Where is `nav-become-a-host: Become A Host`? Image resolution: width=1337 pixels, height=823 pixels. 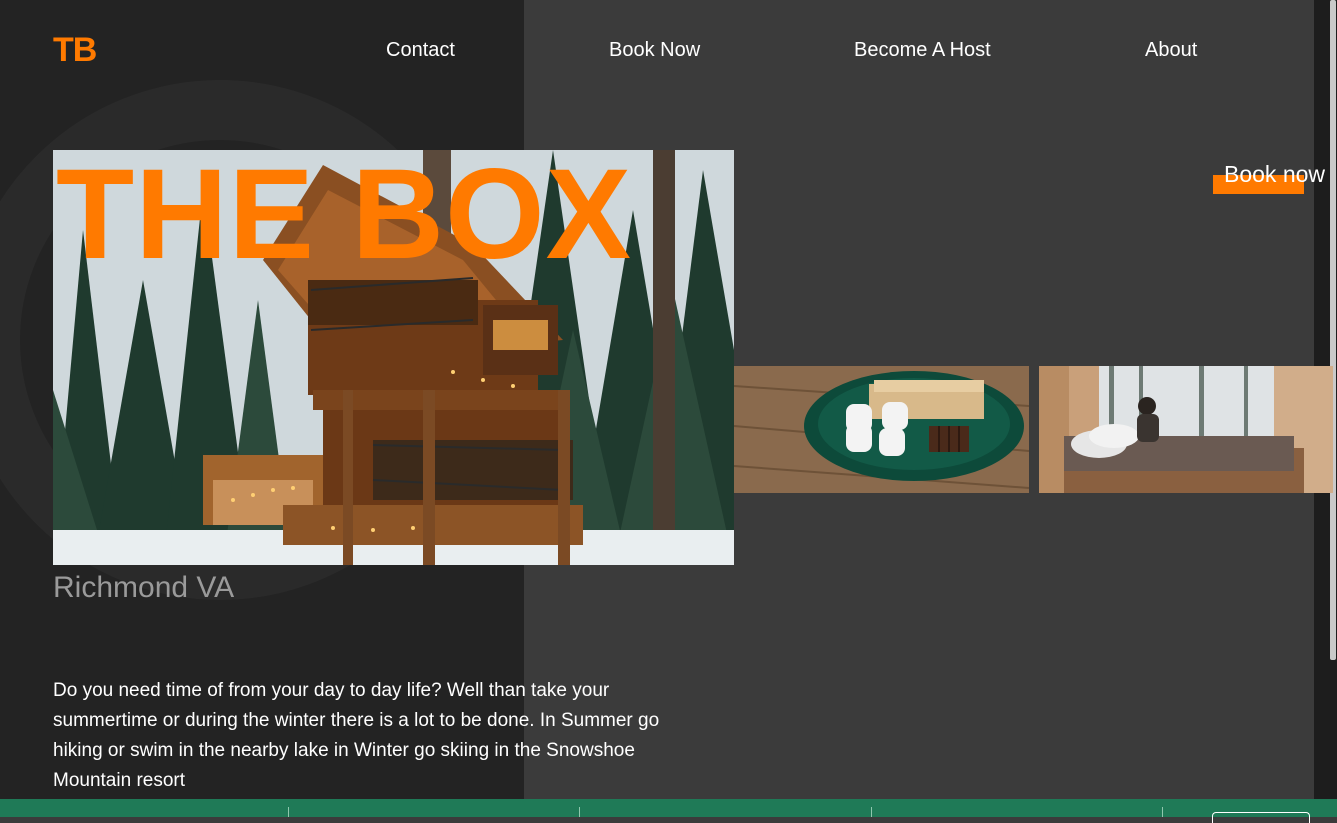 nav-become-a-host: Become A Host is located at coordinates (922, 50).